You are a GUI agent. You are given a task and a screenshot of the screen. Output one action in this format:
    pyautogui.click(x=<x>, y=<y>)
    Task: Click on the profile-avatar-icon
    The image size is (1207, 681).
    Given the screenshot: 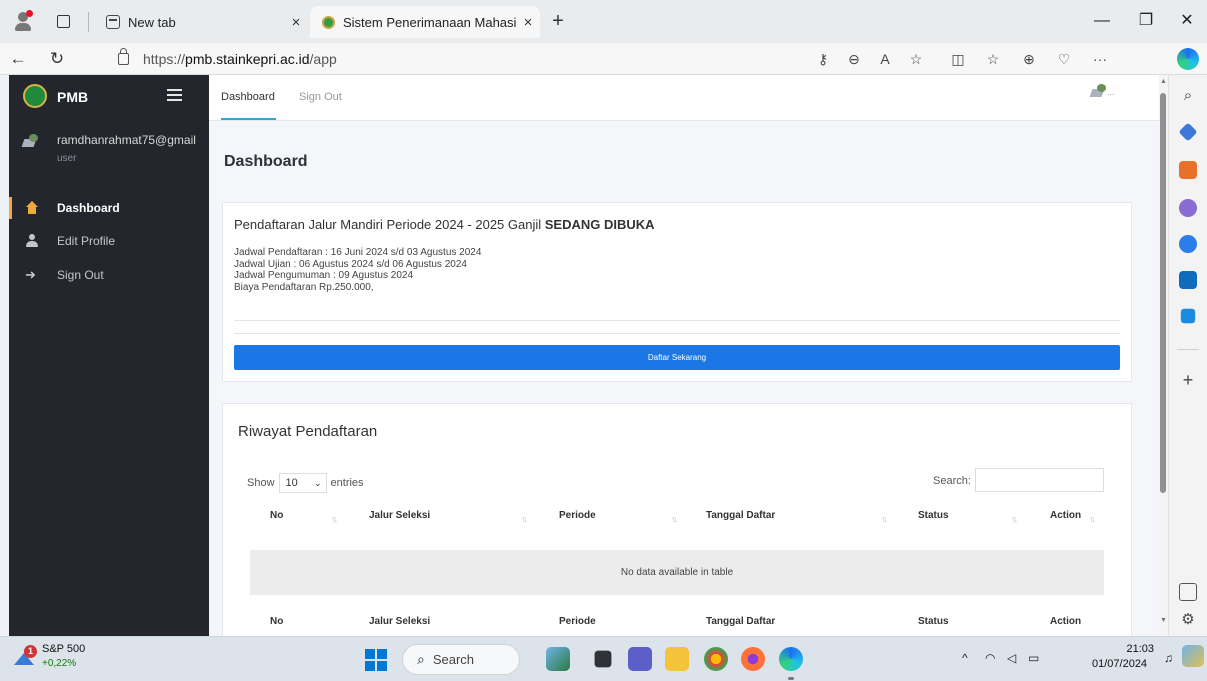 What is the action you would take?
    pyautogui.click(x=23, y=21)
    